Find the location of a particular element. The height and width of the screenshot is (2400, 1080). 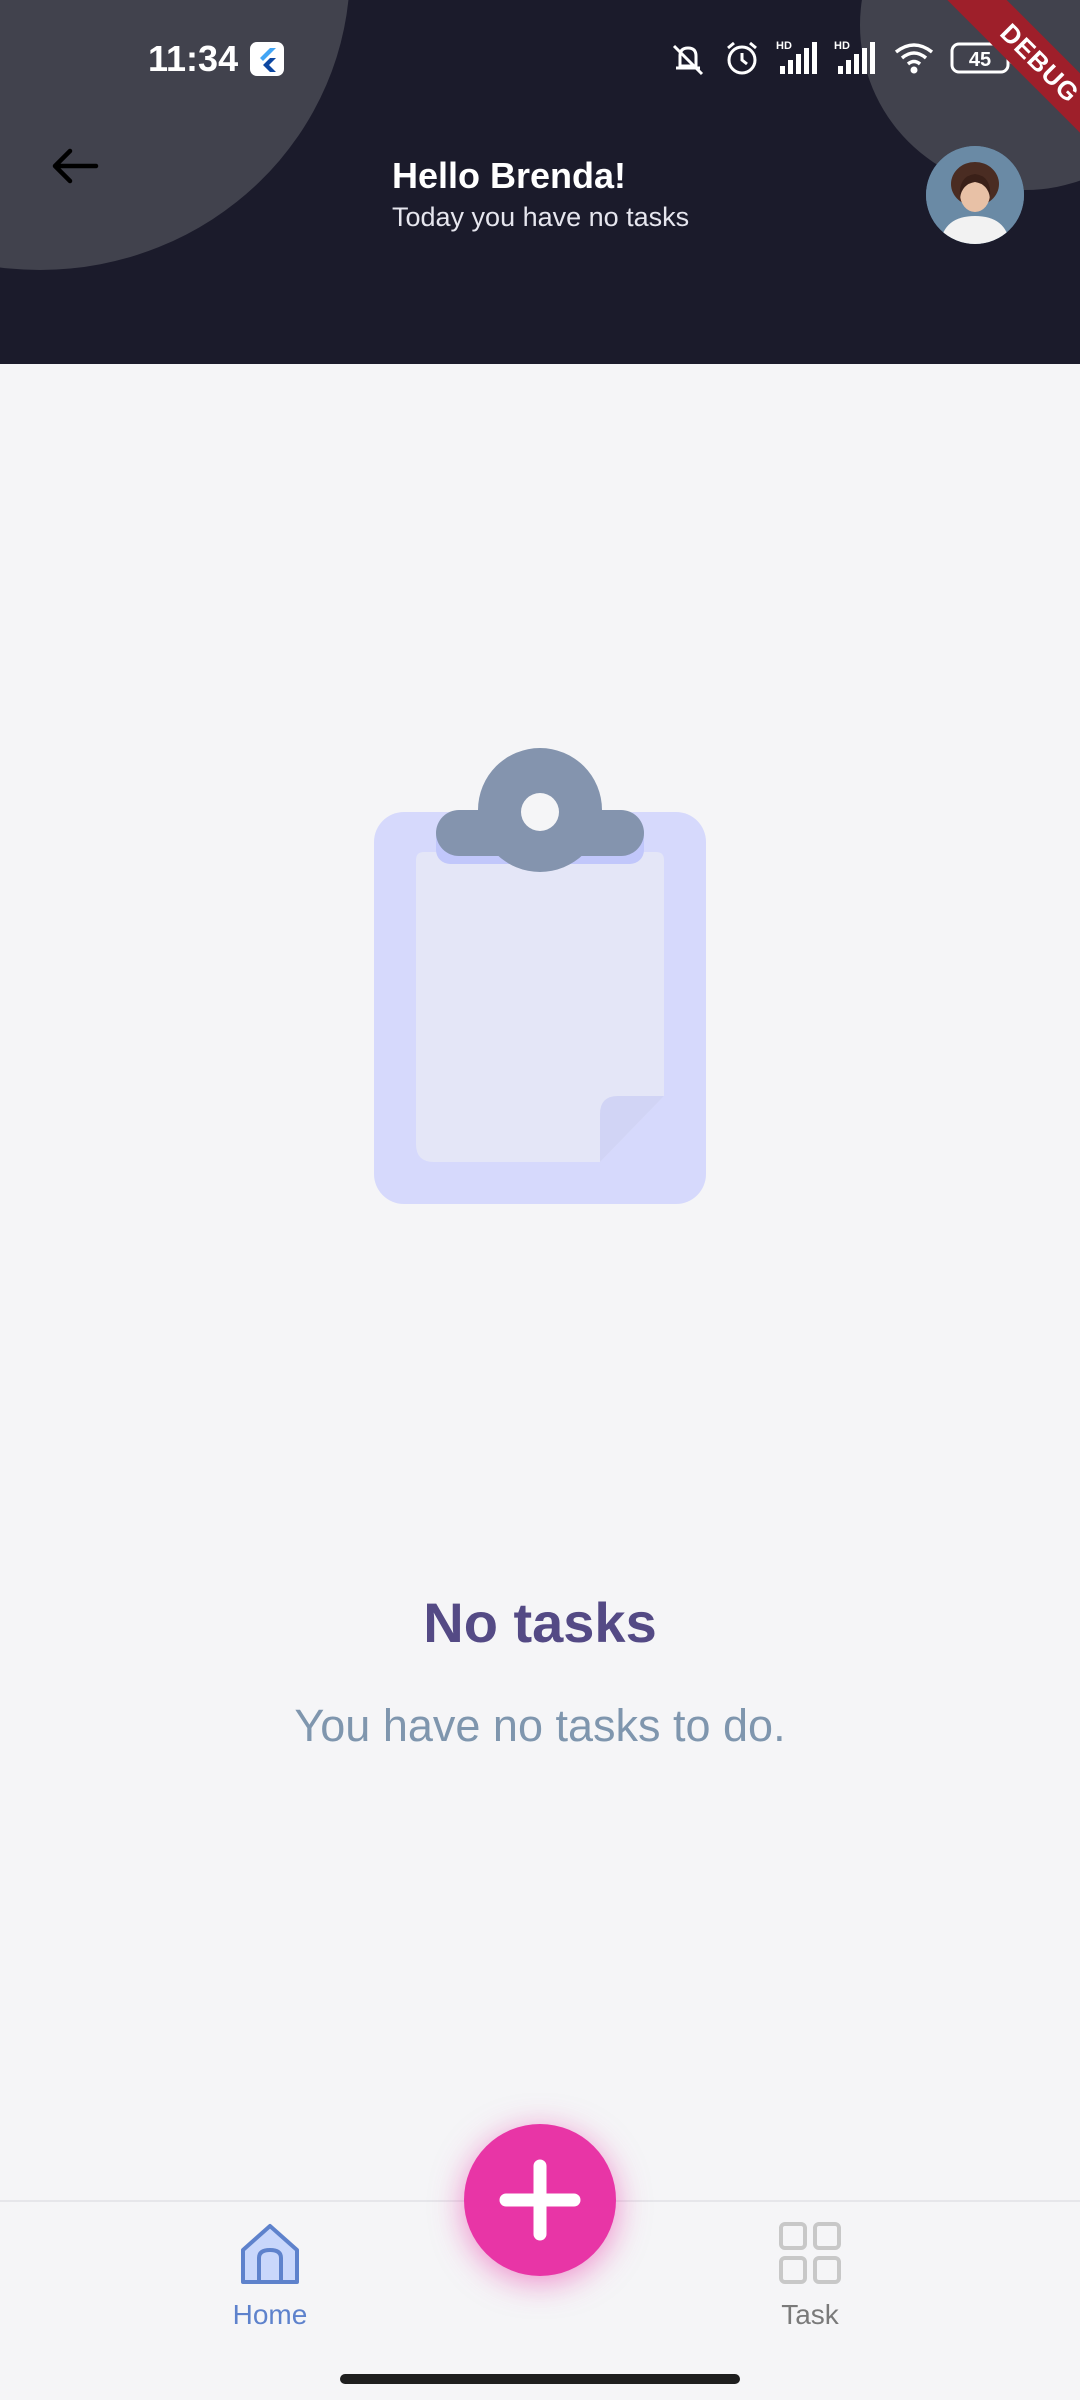

nav-label-task: Task is located at coordinates (810, 2314).